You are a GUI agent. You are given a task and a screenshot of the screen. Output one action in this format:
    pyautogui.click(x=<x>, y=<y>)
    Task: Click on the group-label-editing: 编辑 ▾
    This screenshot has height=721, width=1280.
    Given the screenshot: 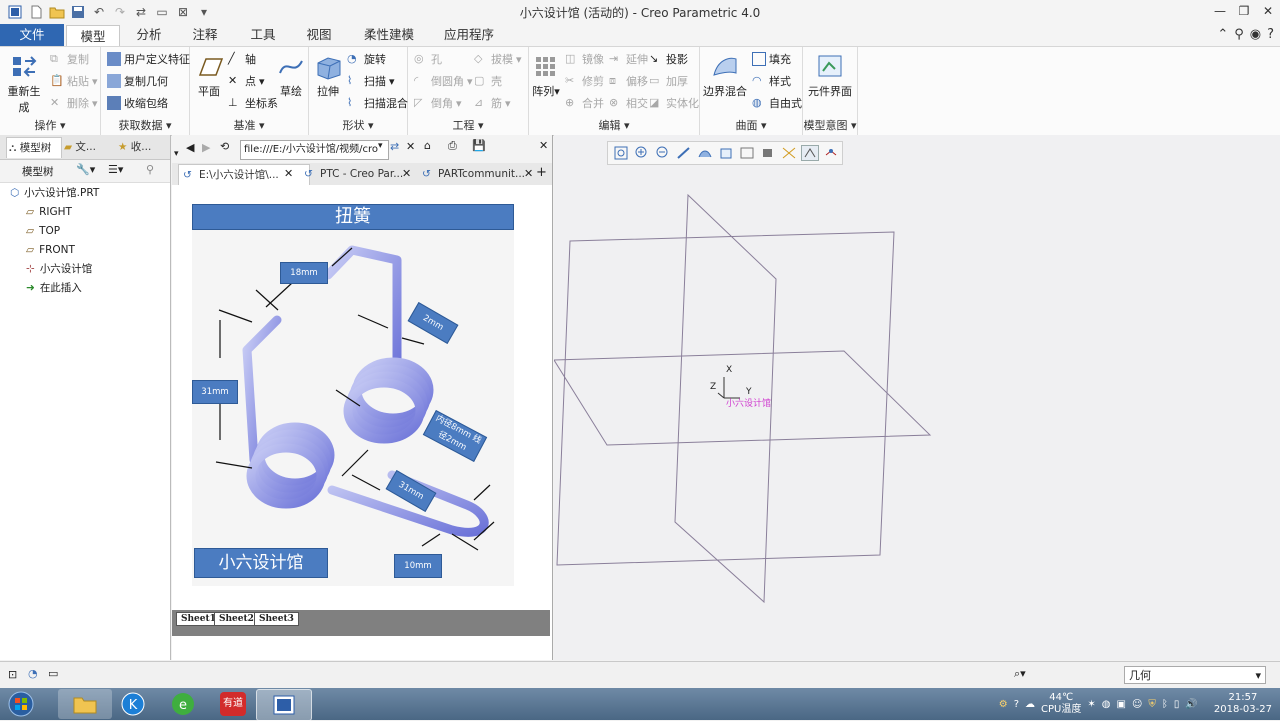 What is the action you would take?
    pyautogui.click(x=614, y=125)
    